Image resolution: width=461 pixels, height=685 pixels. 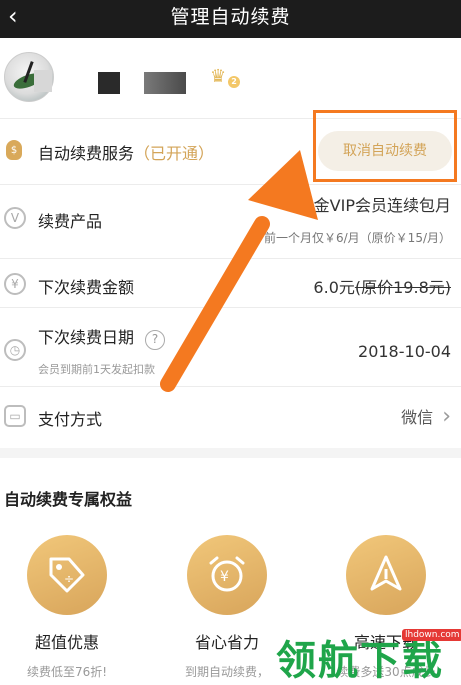 I want to click on watermark-site: lhdown.com, so click(x=431, y=635).